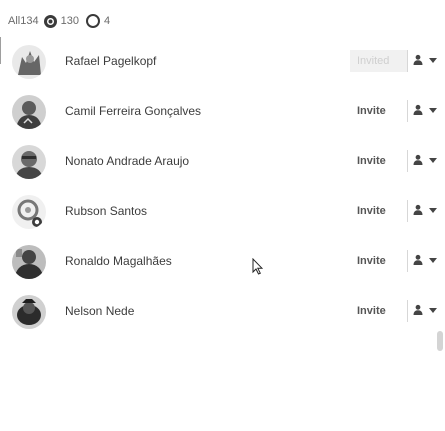 This screenshot has width=445, height=431. I want to click on filter-online: 130, so click(61, 21).